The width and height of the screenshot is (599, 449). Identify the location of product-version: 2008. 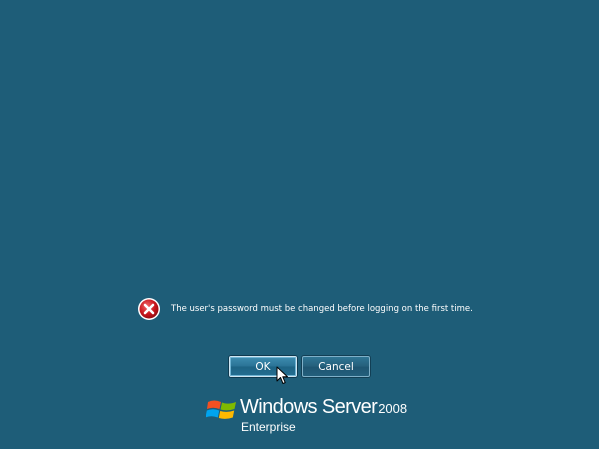
(393, 408).